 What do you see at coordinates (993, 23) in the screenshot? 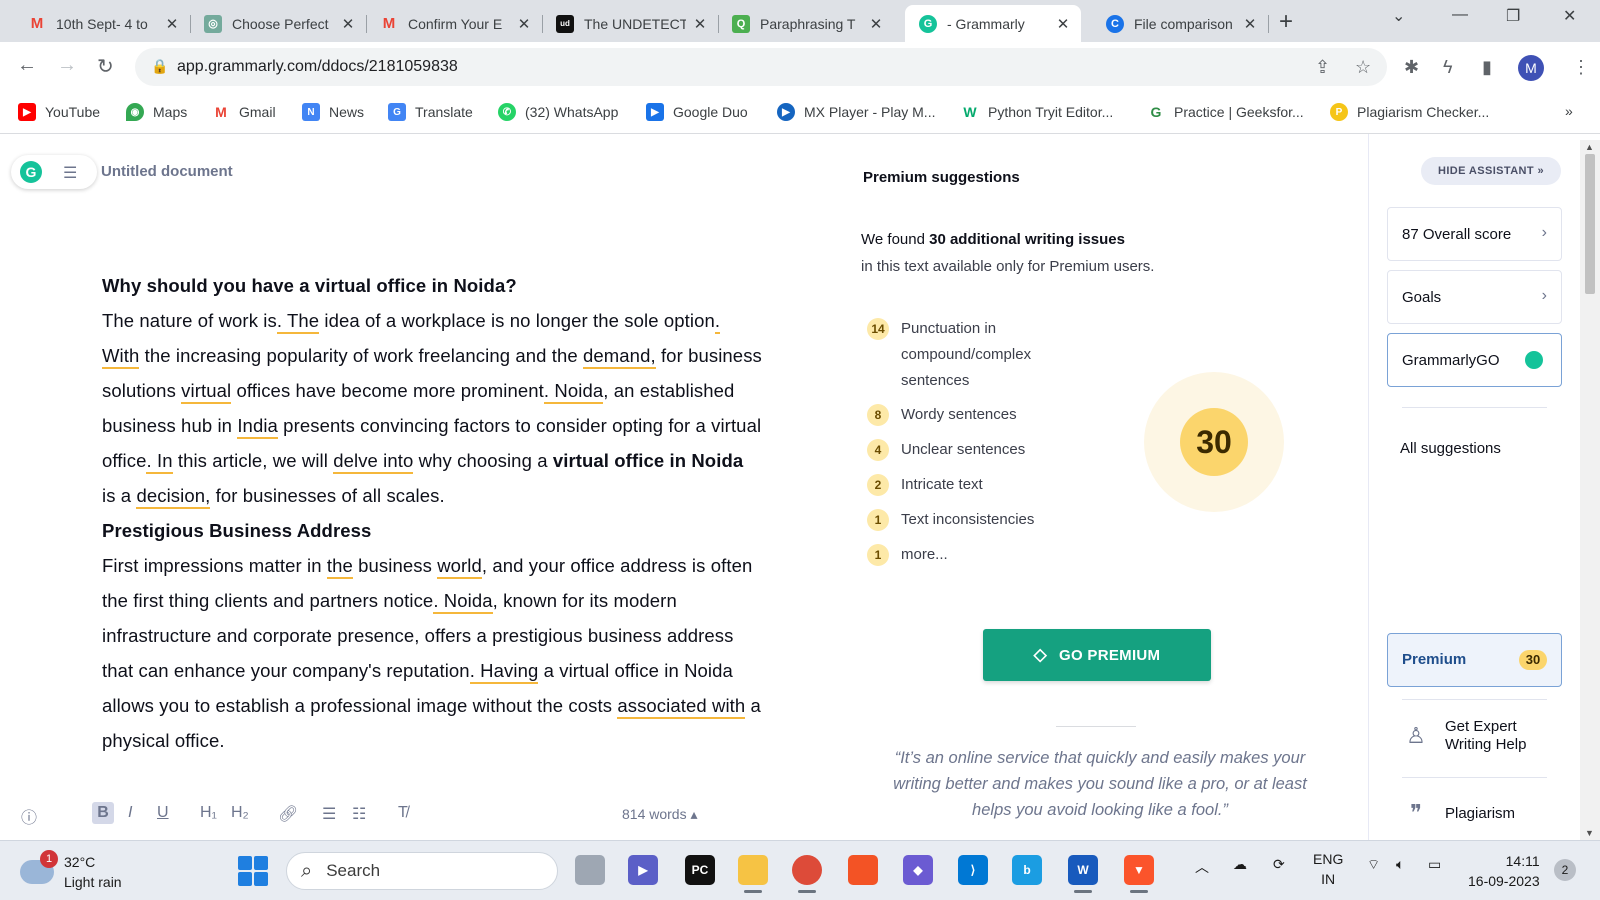
I see `tab-grammarly: G - Grammarly ✕` at bounding box center [993, 23].